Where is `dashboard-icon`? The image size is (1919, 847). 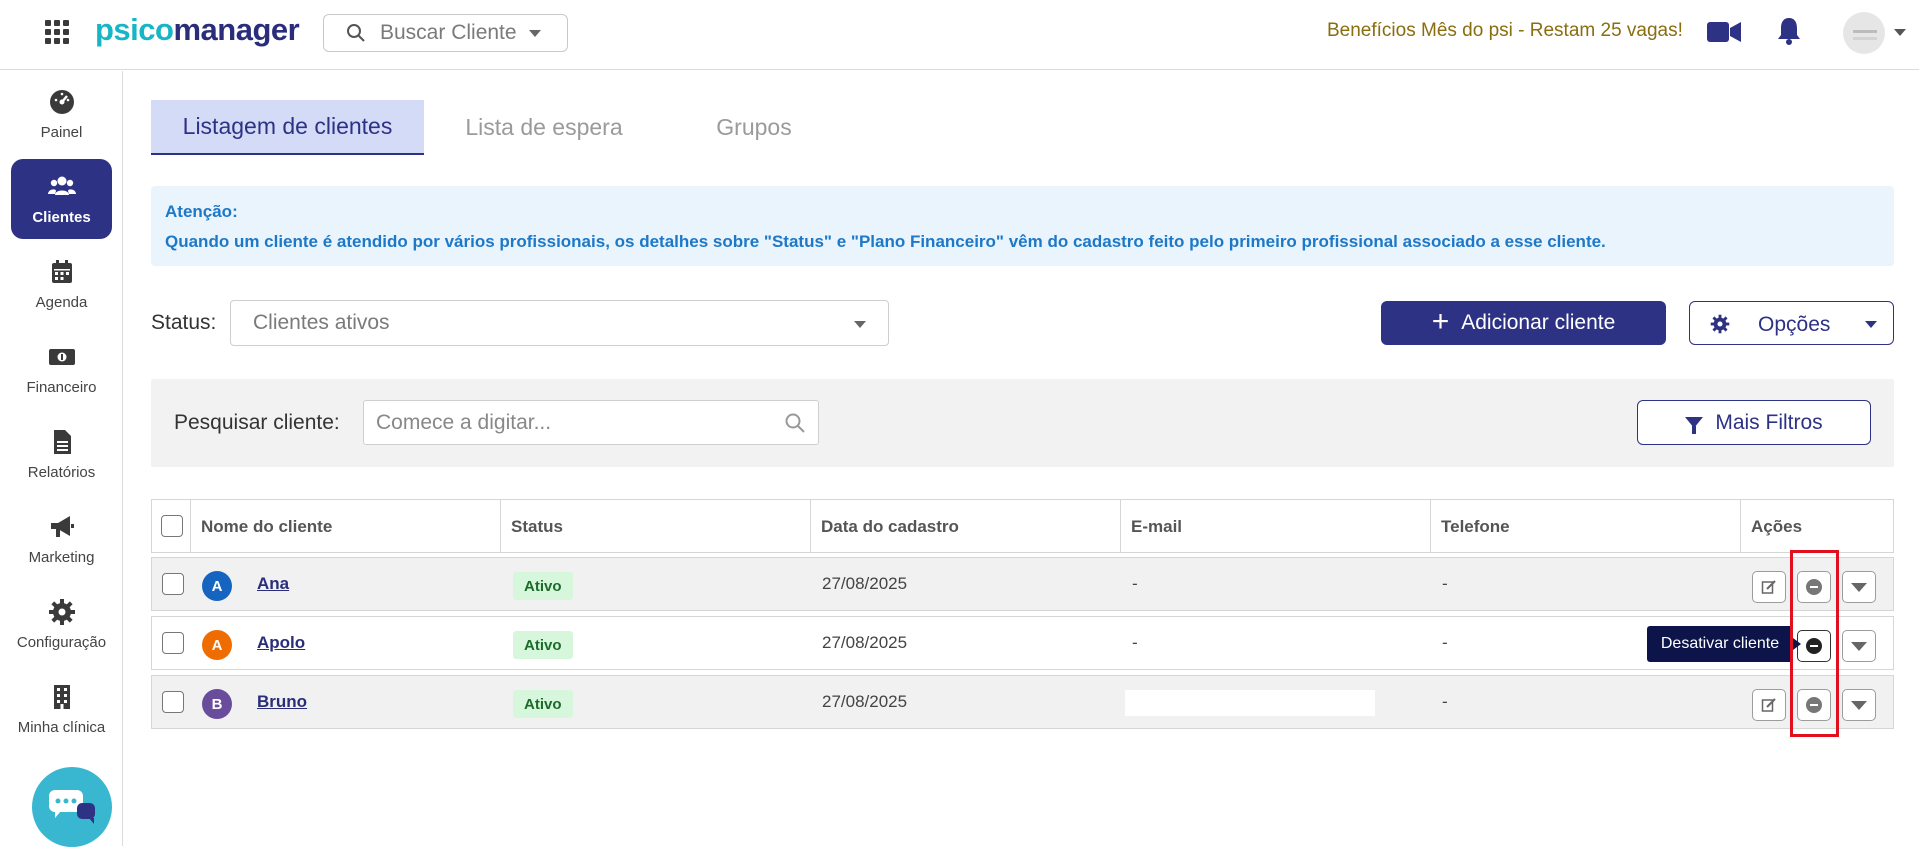 dashboard-icon is located at coordinates (61, 101).